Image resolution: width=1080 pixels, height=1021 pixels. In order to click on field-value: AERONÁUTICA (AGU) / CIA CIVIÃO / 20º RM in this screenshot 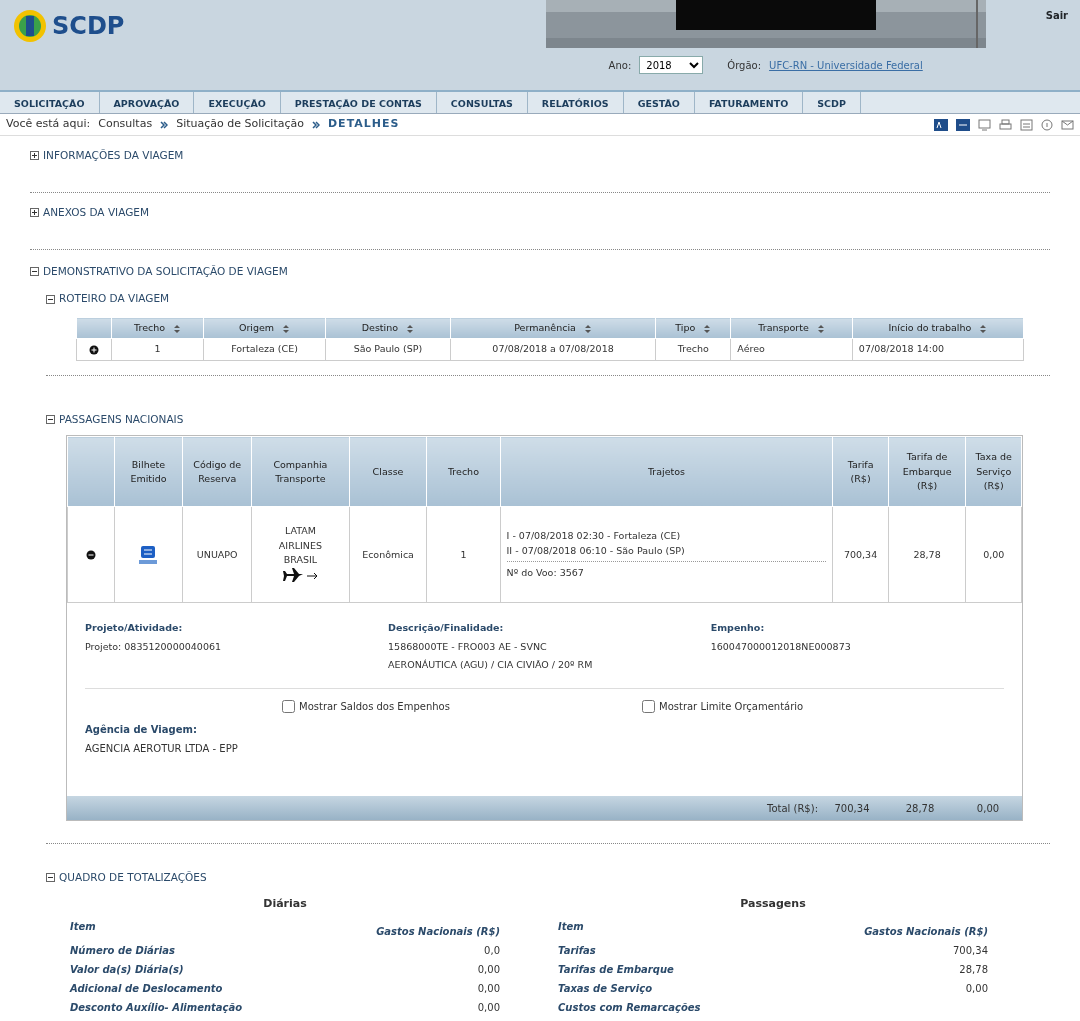, I will do `click(491, 664)`.